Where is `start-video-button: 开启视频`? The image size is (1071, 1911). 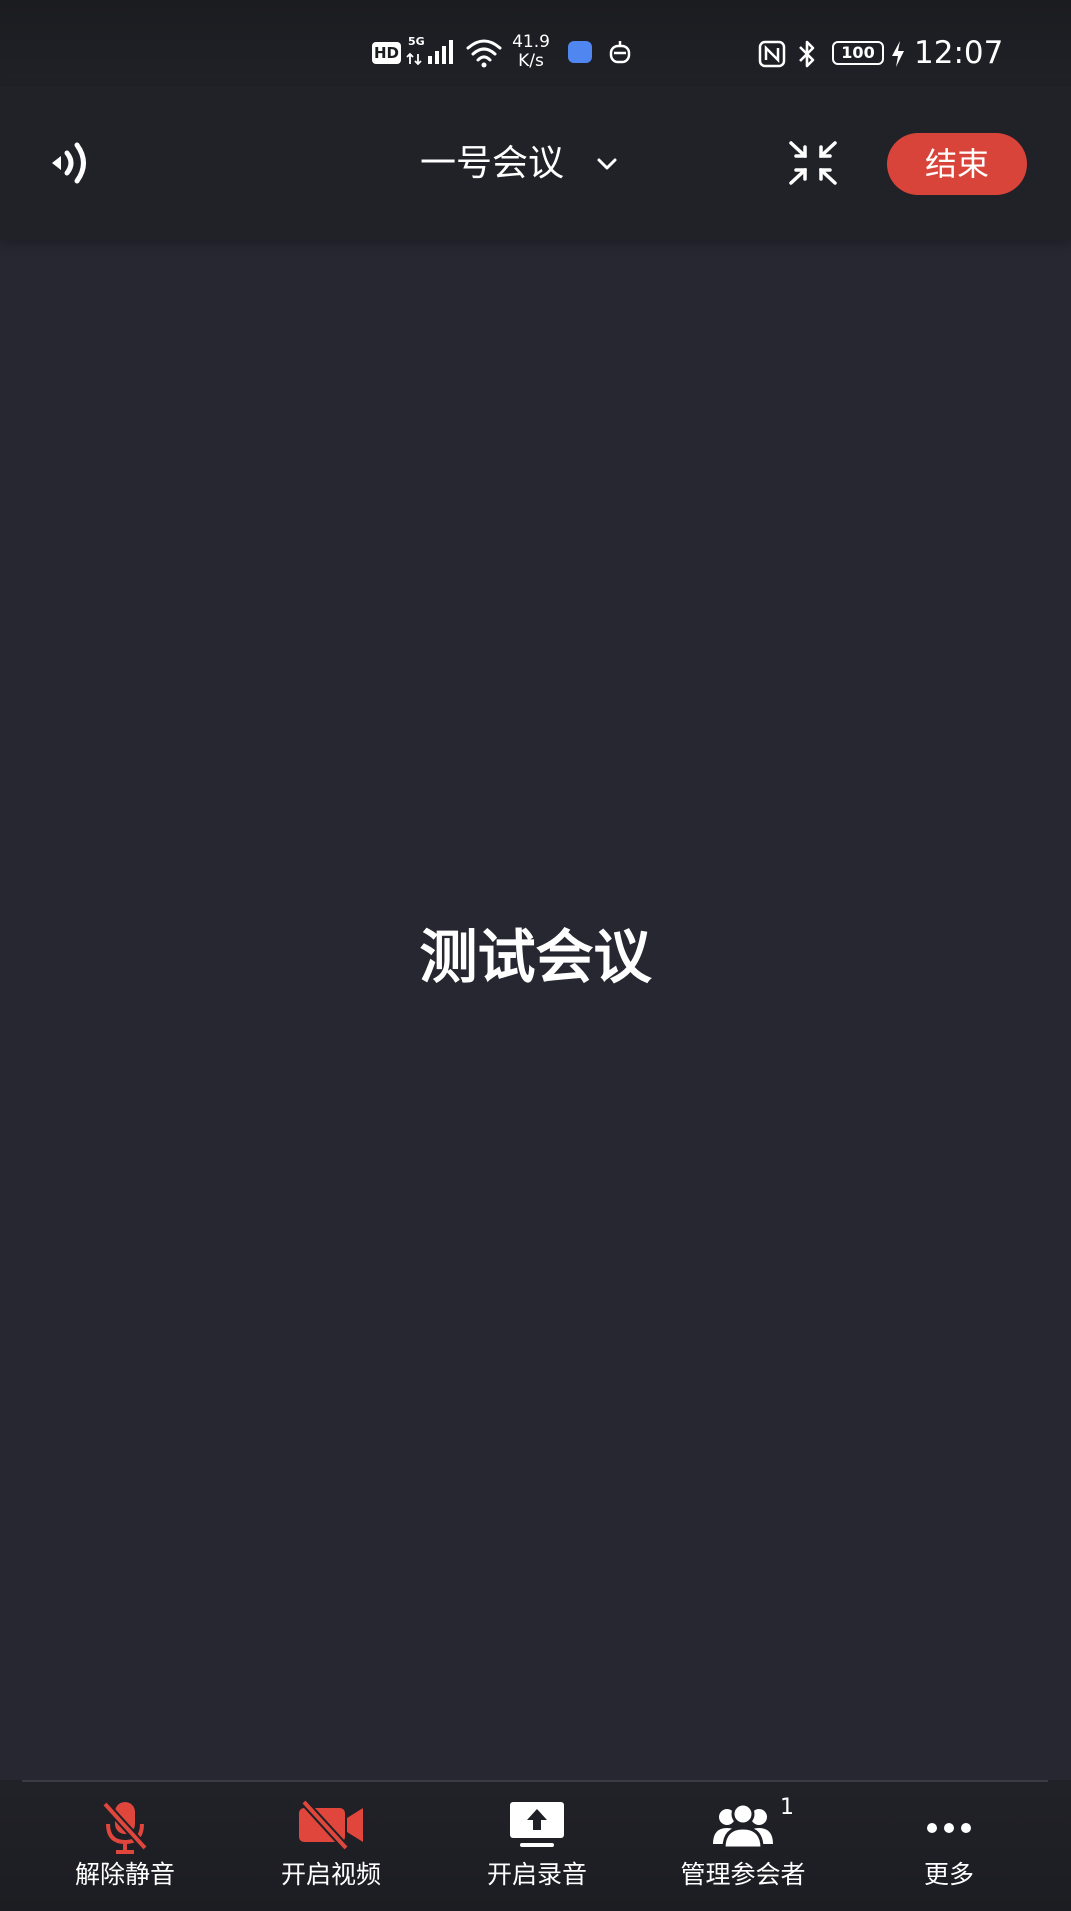 start-video-button: 开启视频 is located at coordinates (331, 1845).